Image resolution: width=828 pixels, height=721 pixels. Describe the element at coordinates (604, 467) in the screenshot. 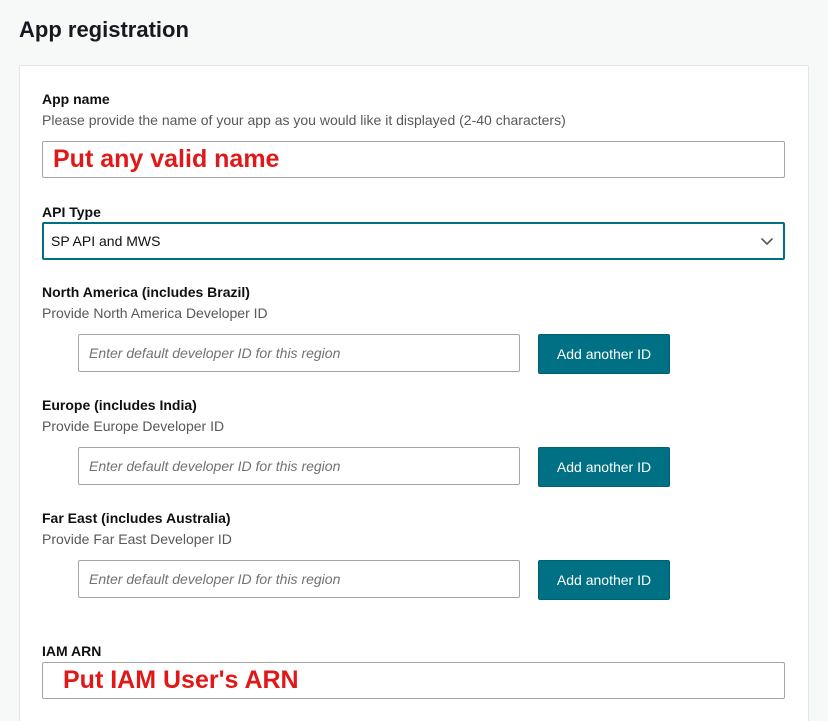

I see `europe-add-another-id-button: Add another ID` at that location.